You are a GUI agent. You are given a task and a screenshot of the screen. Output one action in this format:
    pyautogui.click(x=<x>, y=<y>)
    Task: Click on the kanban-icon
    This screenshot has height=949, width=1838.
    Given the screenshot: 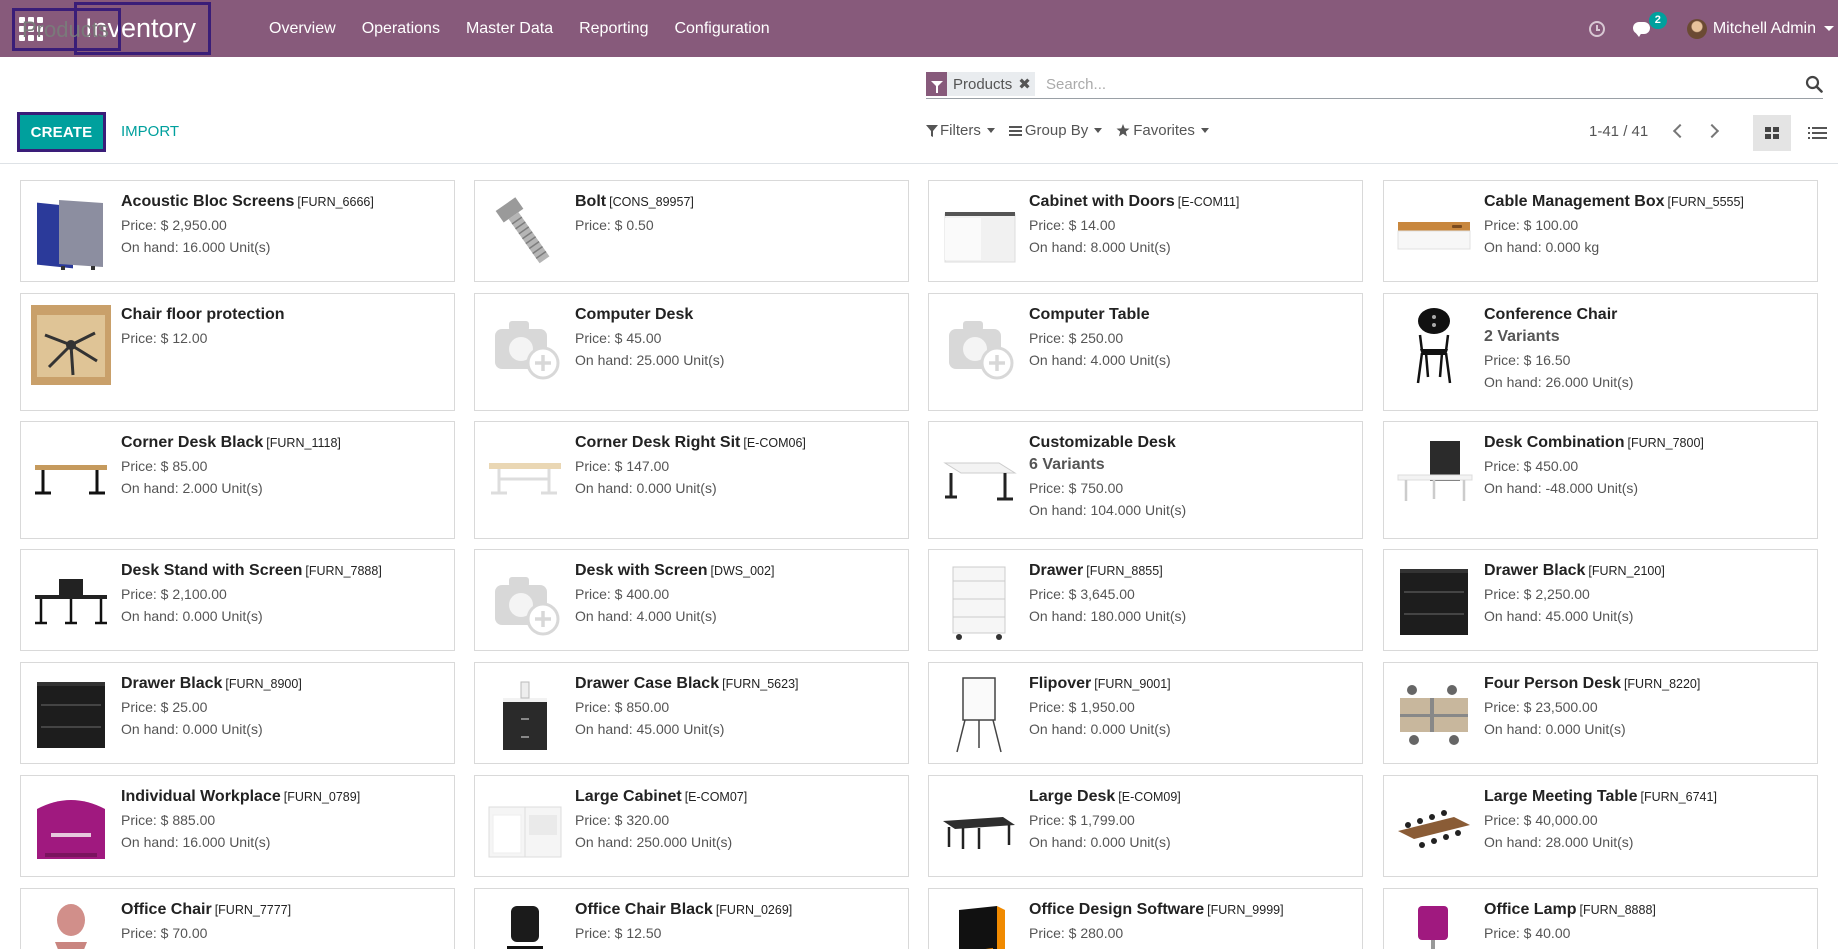 What is the action you would take?
    pyautogui.click(x=1772, y=133)
    